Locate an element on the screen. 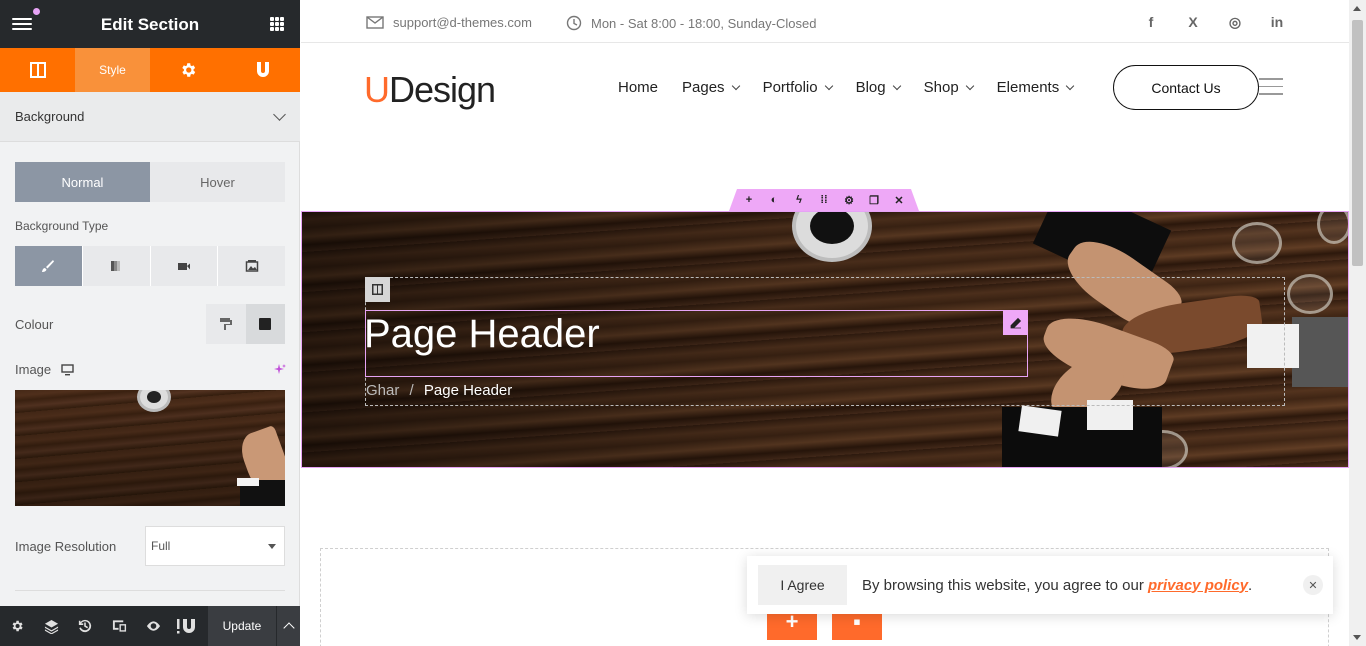  nav-blog: Blog is located at coordinates (878, 87).